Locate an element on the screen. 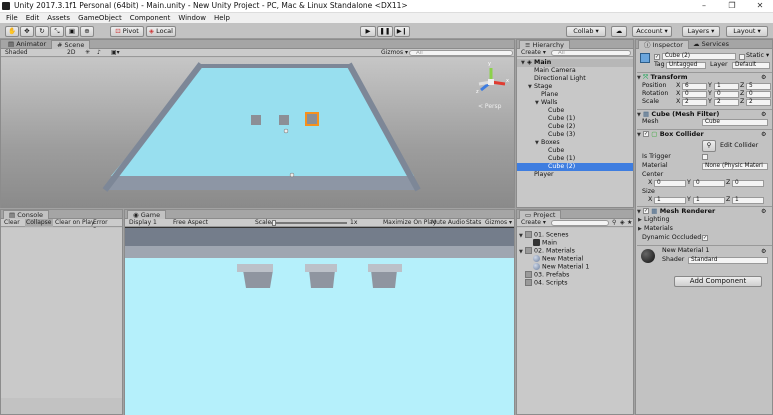 The image size is (773, 415). layer-dropdown: Default is located at coordinates (751, 65).